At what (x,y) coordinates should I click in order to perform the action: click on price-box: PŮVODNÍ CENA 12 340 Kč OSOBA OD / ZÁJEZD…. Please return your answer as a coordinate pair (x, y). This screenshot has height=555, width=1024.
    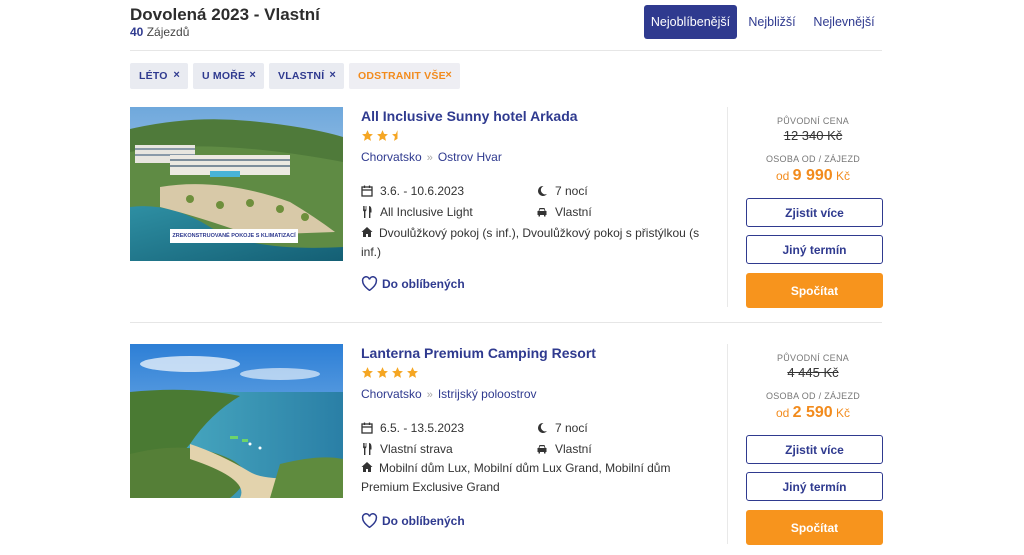
    Looking at the image, I should click on (805, 207).